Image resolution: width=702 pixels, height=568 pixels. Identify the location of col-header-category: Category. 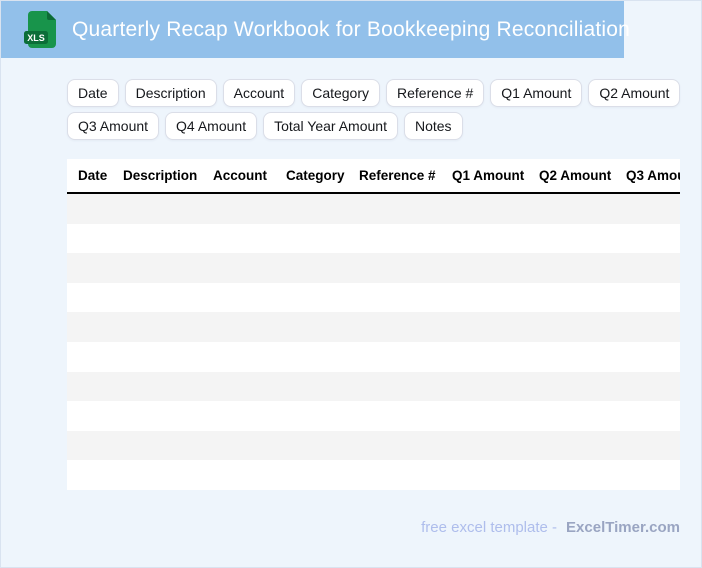
(315, 175).